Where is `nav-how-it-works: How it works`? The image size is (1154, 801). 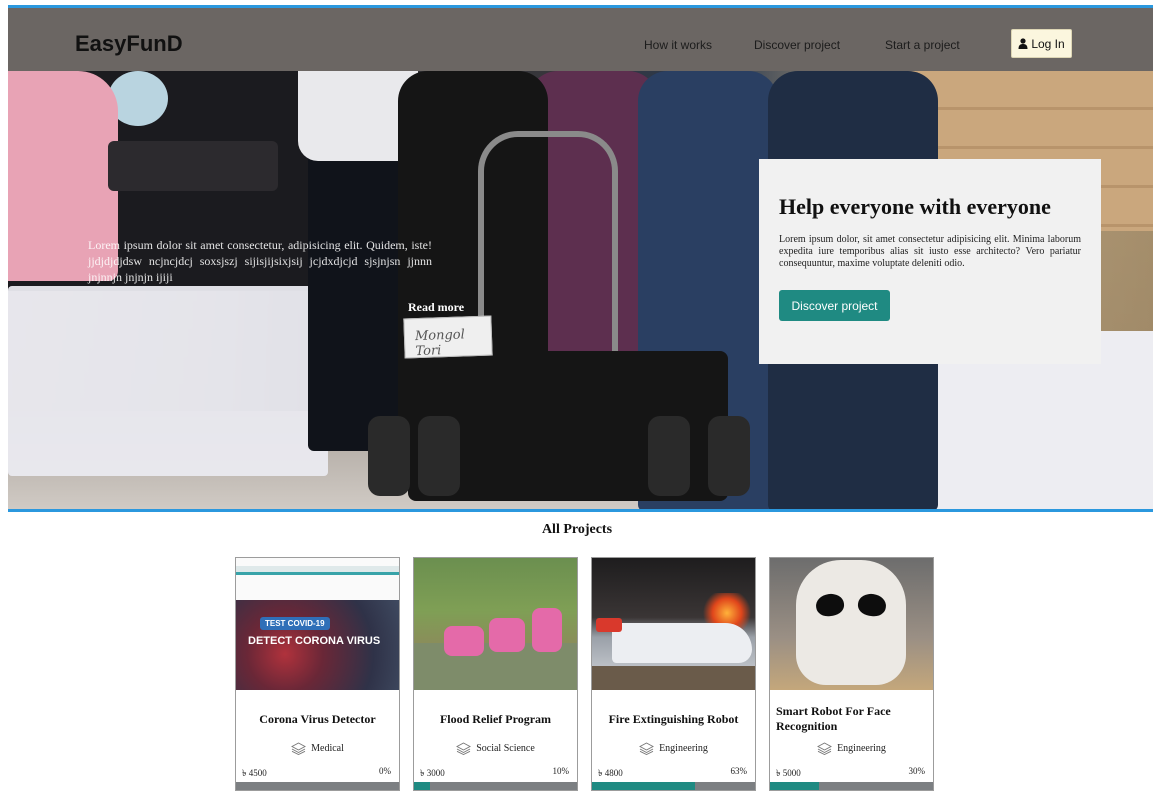 nav-how-it-works: How it works is located at coordinates (678, 45).